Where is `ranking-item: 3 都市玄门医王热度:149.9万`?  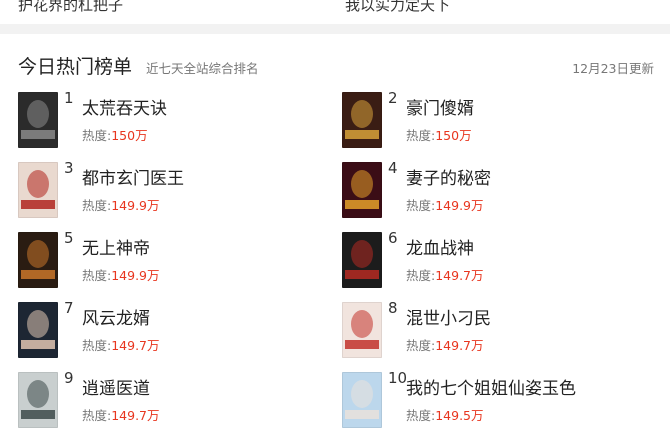 ranking-item: 3 都市玄门医王热度:149.9万 is located at coordinates (178, 190).